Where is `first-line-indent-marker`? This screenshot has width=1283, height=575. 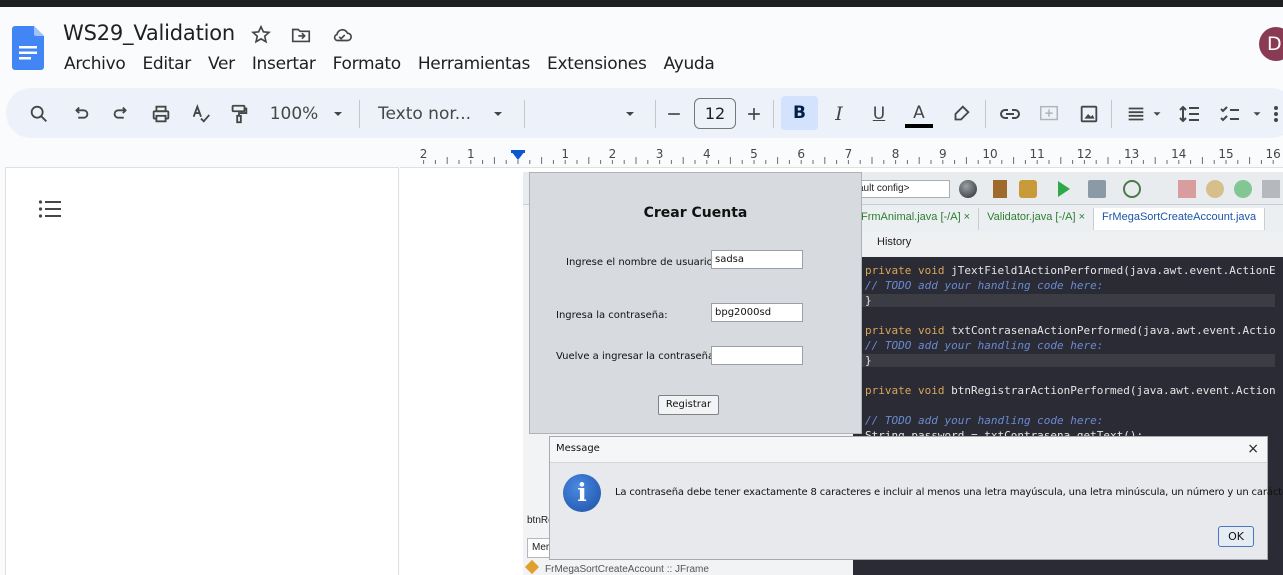
first-line-indent-marker is located at coordinates (518, 151).